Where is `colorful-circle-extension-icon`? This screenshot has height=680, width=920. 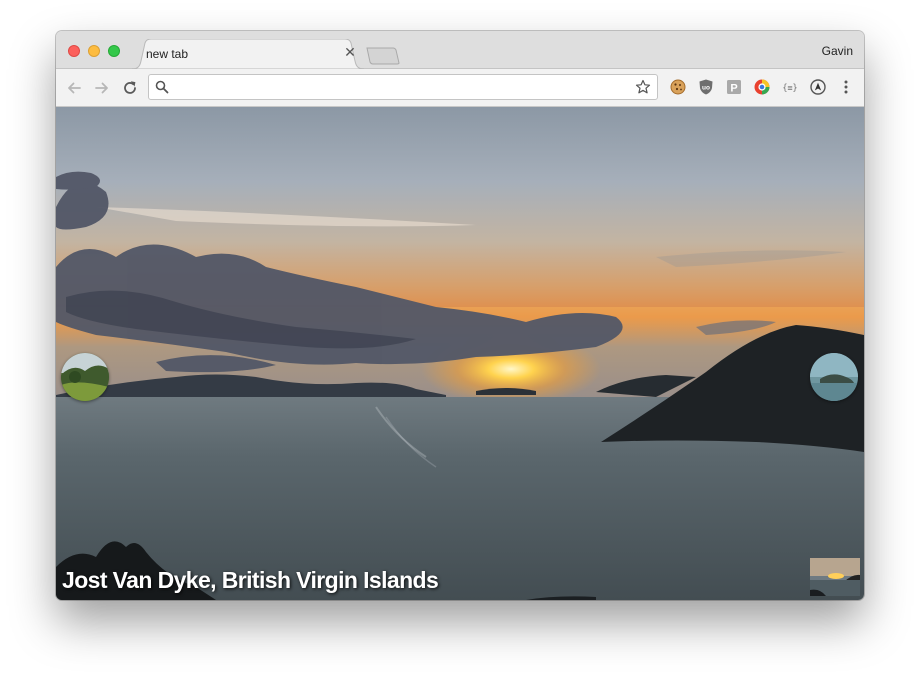
colorful-circle-extension-icon is located at coordinates (762, 87).